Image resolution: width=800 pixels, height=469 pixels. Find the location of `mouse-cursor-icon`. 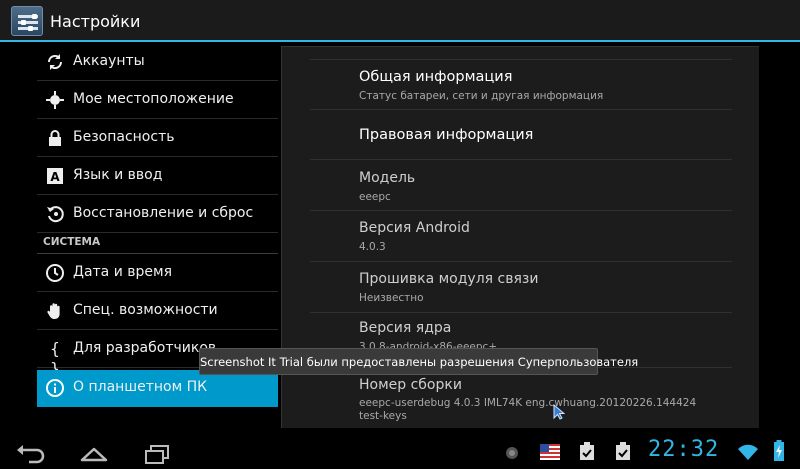

mouse-cursor-icon is located at coordinates (559, 411).